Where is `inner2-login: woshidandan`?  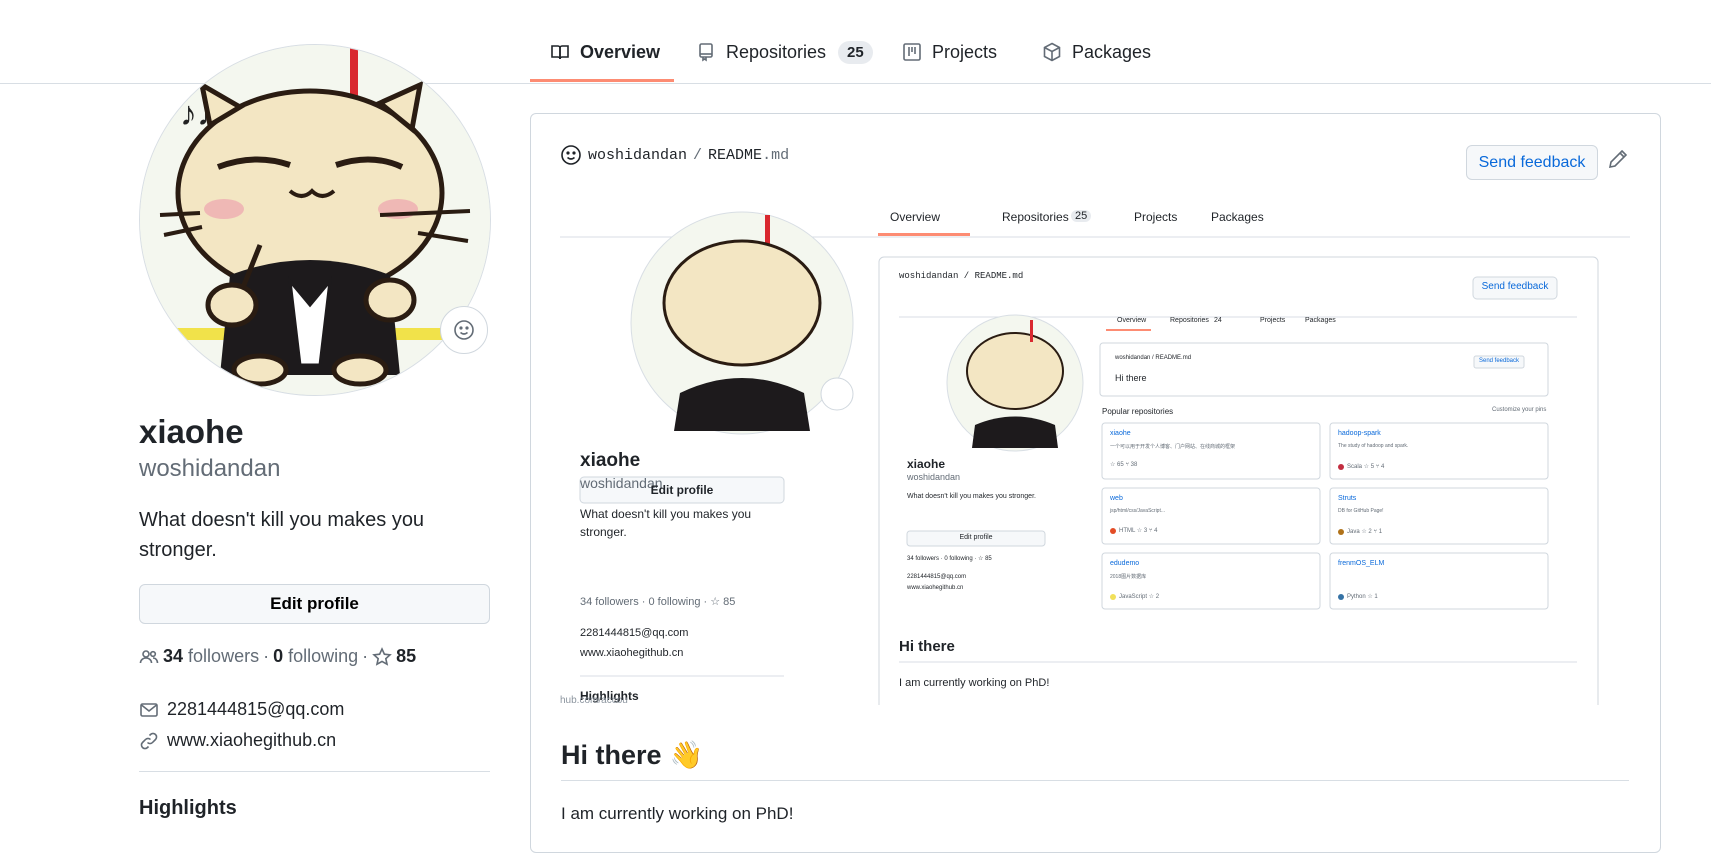 inner2-login: woshidandan is located at coordinates (934, 477).